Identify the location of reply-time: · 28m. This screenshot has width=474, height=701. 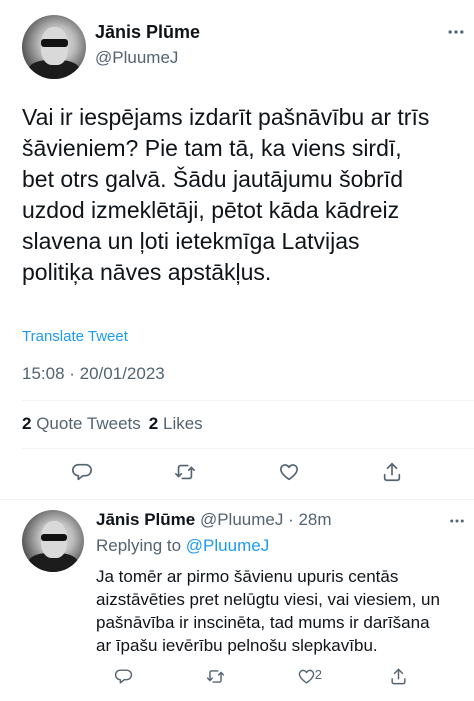
(309, 519).